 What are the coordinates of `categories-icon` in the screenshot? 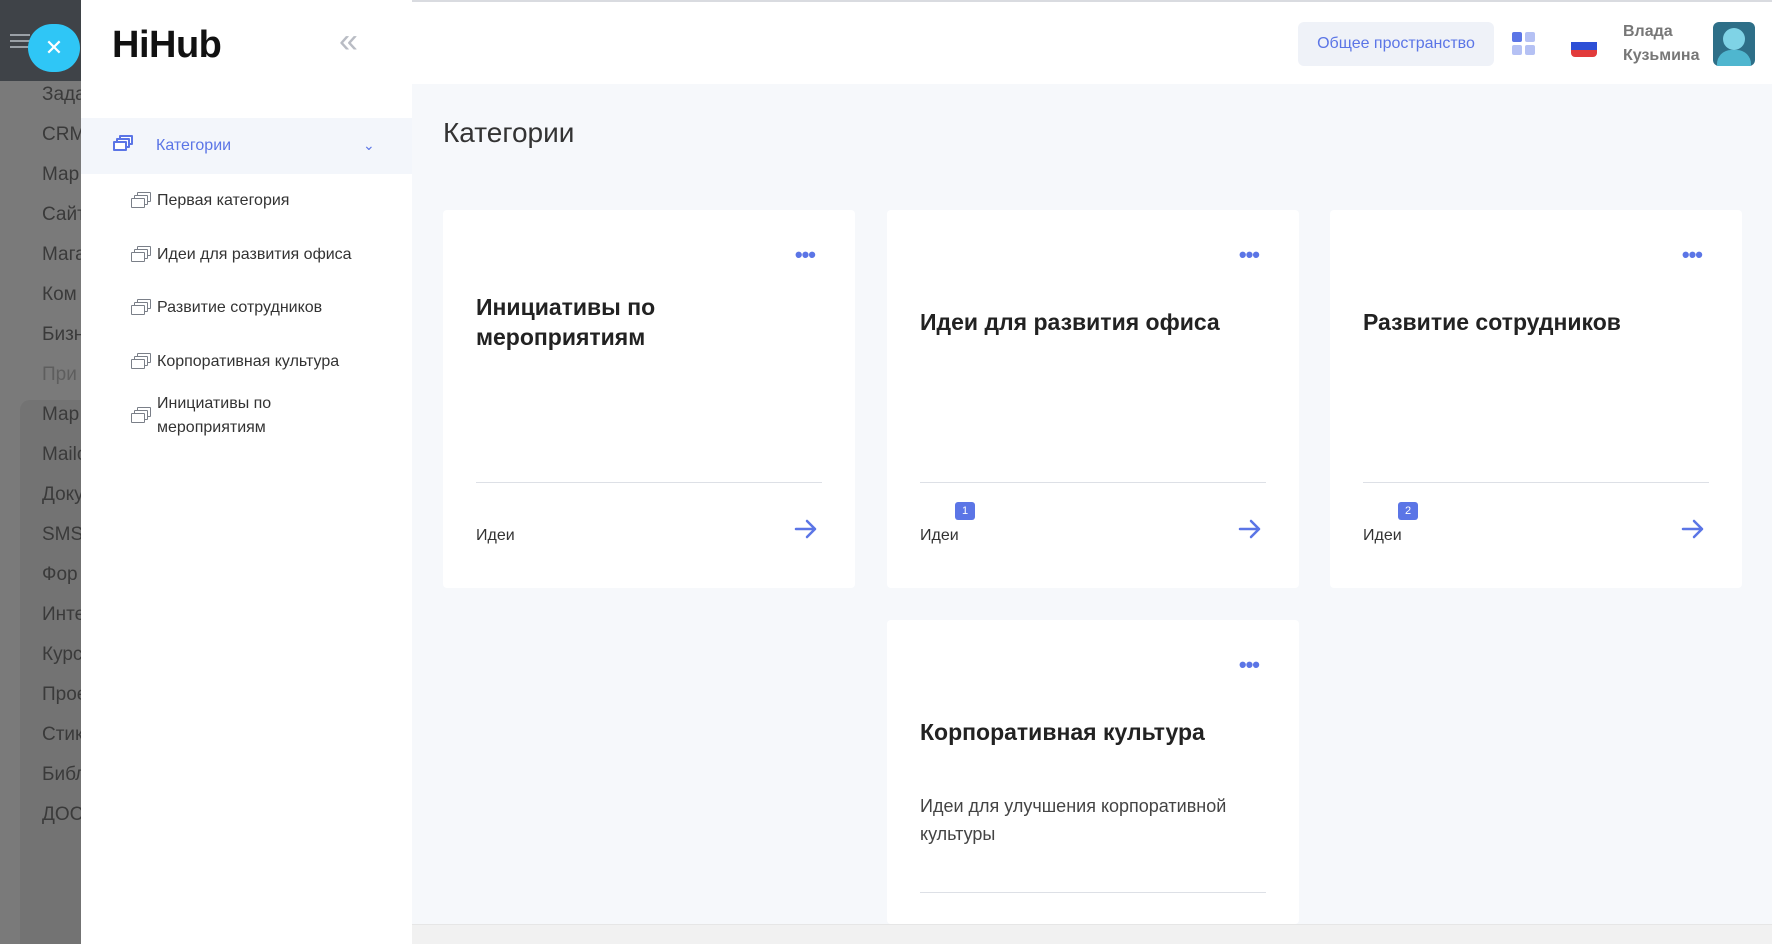 It's located at (123, 143).